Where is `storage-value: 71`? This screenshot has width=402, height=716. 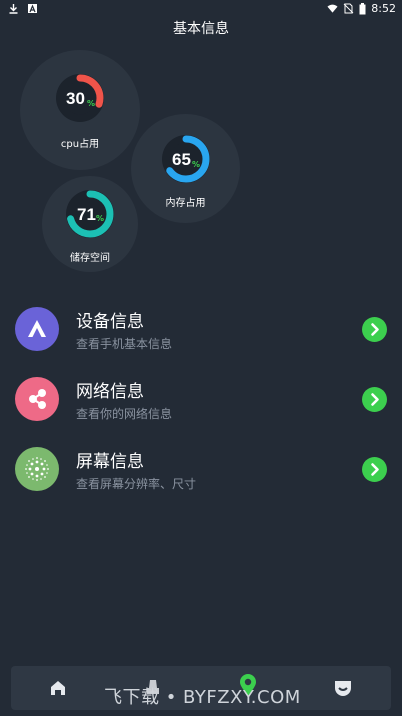 storage-value: 71 is located at coordinates (86, 214).